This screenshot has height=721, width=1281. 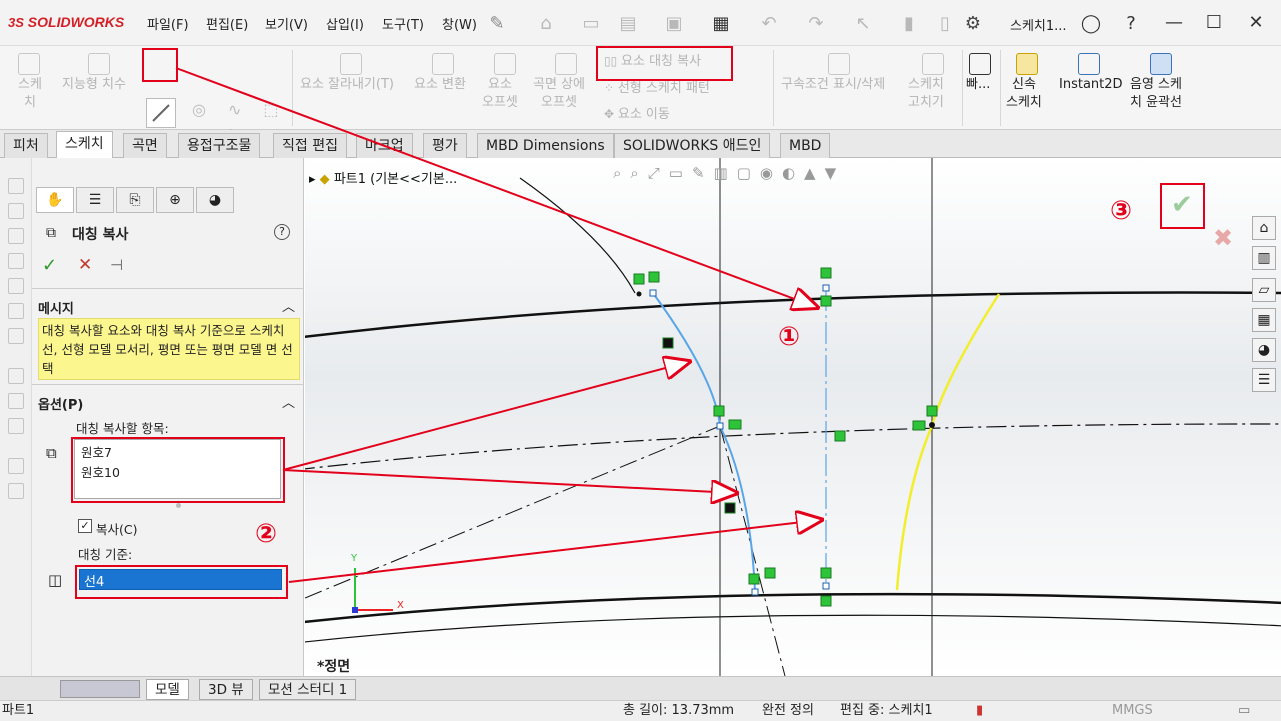 I want to click on tab-weldments: 용접구조물, so click(x=219, y=145).